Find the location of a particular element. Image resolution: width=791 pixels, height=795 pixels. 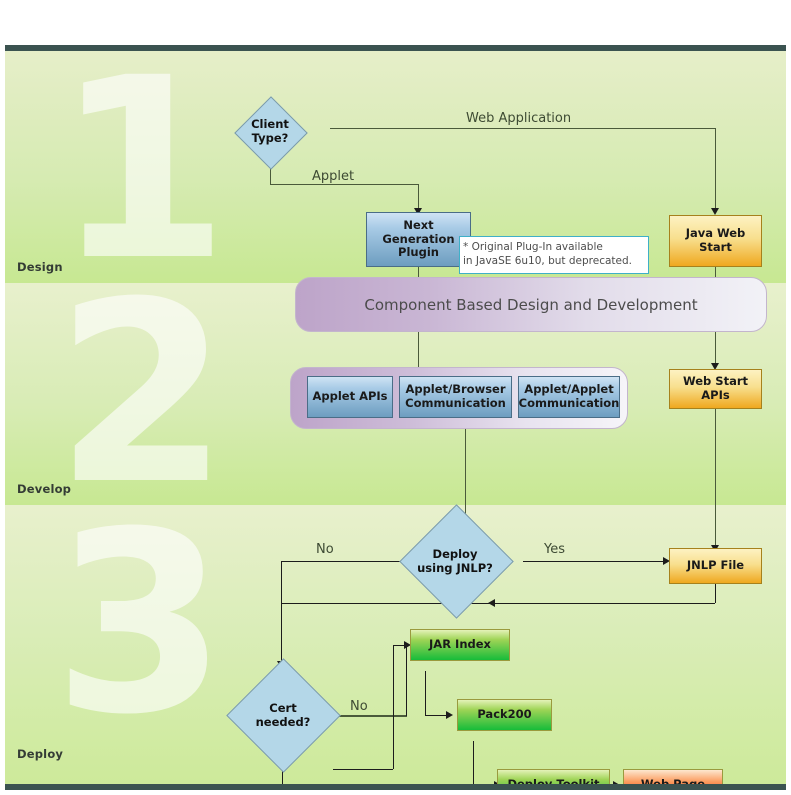

node-deploy-using-jnlp: Deploy using JNLP? is located at coordinates (455, 561).